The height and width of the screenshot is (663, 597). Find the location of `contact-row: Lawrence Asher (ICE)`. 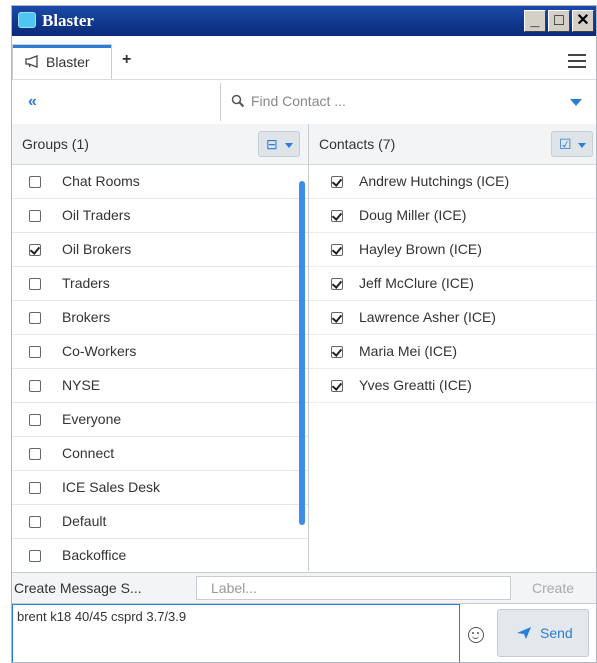

contact-row: Lawrence Asher (ICE) is located at coordinates (452, 318).